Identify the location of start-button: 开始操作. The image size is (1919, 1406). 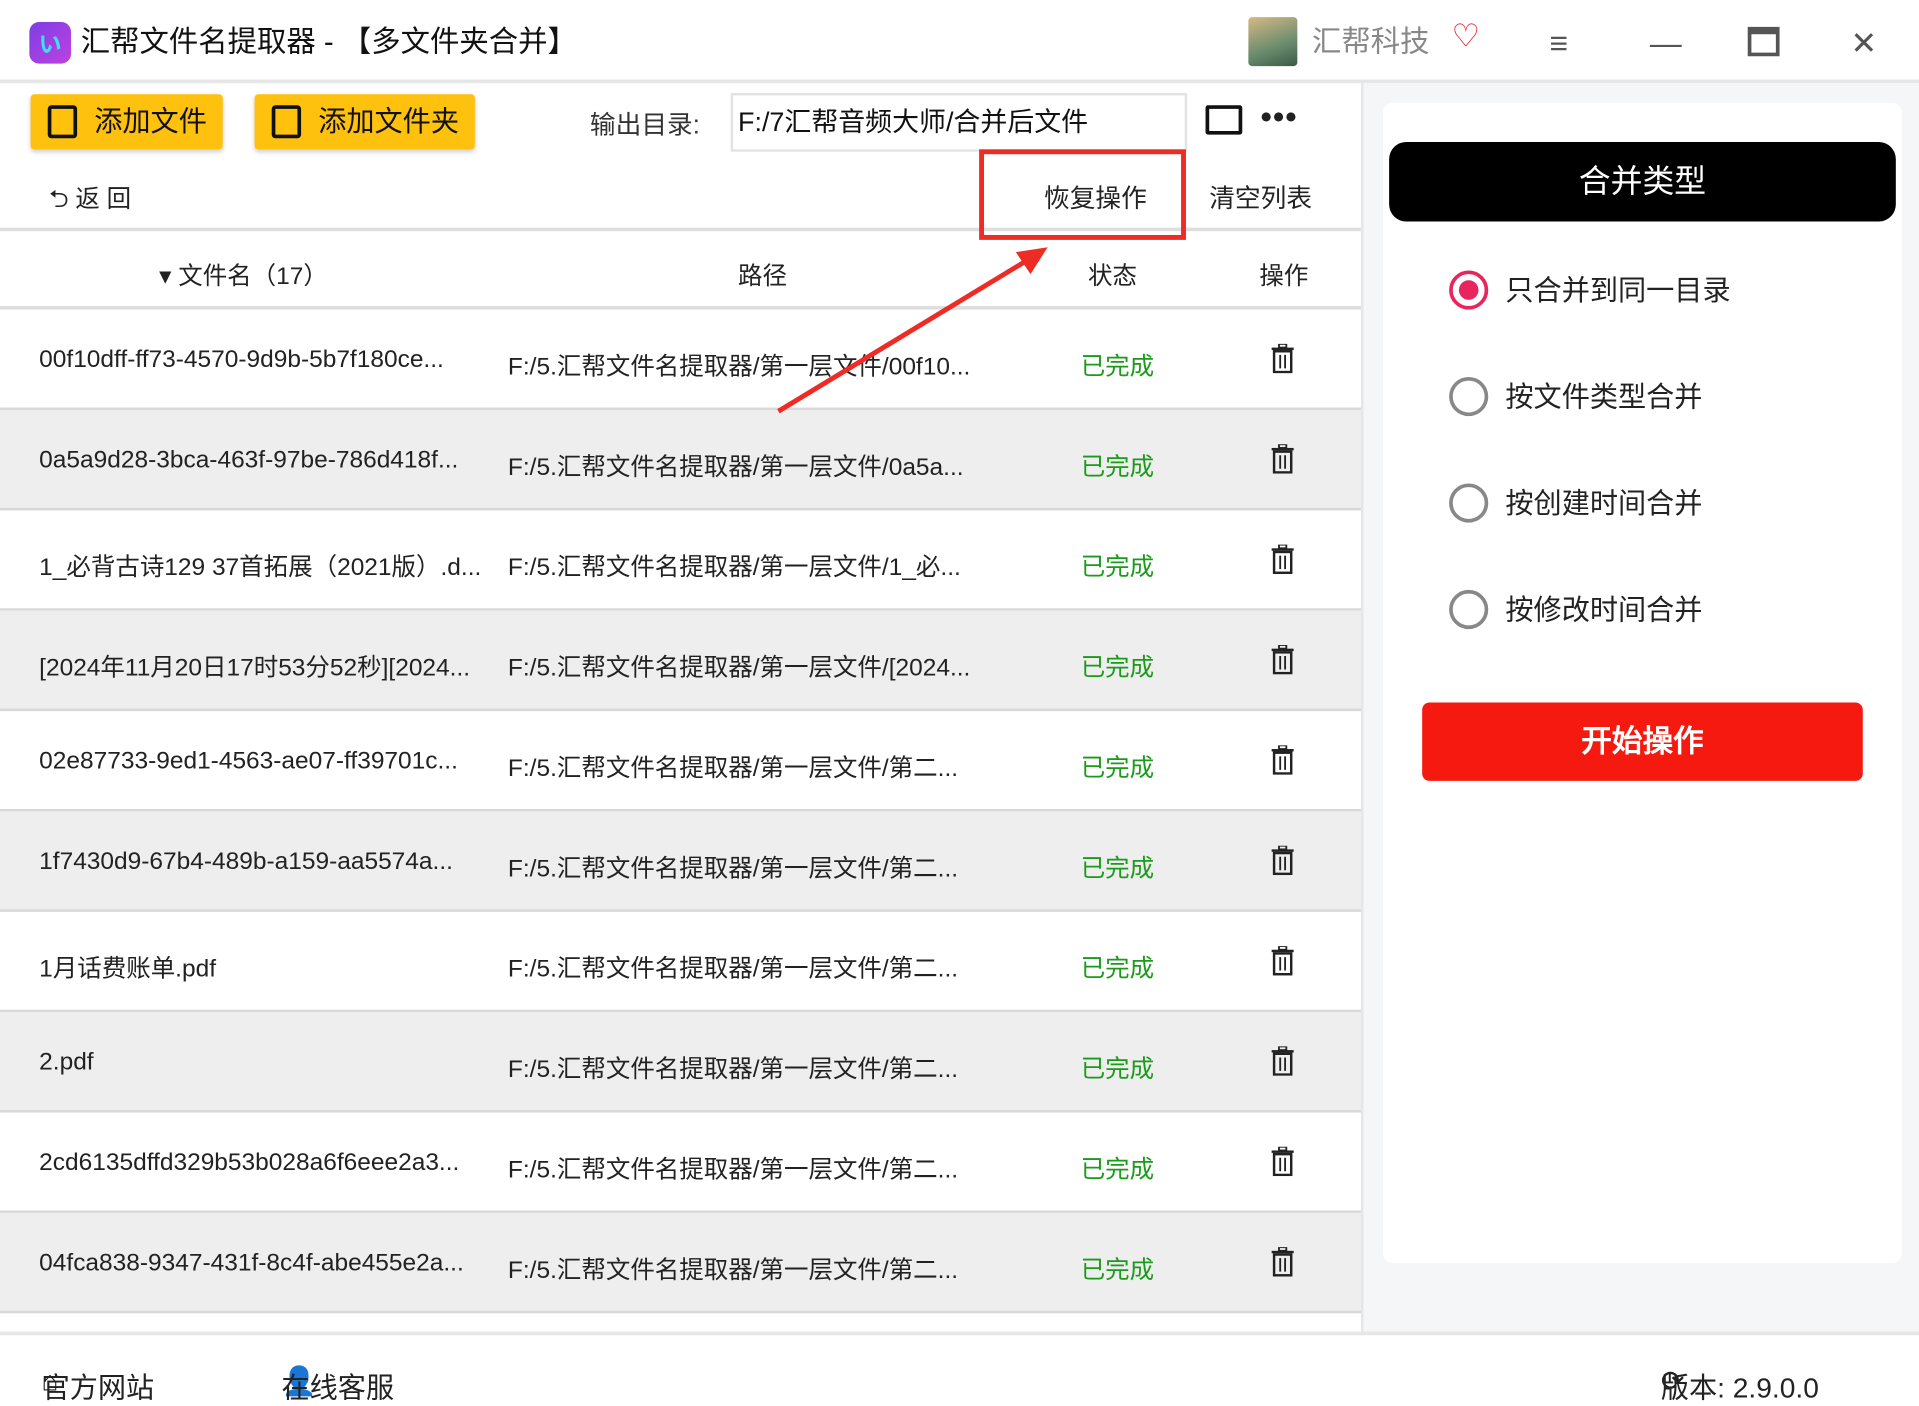
(1642, 741).